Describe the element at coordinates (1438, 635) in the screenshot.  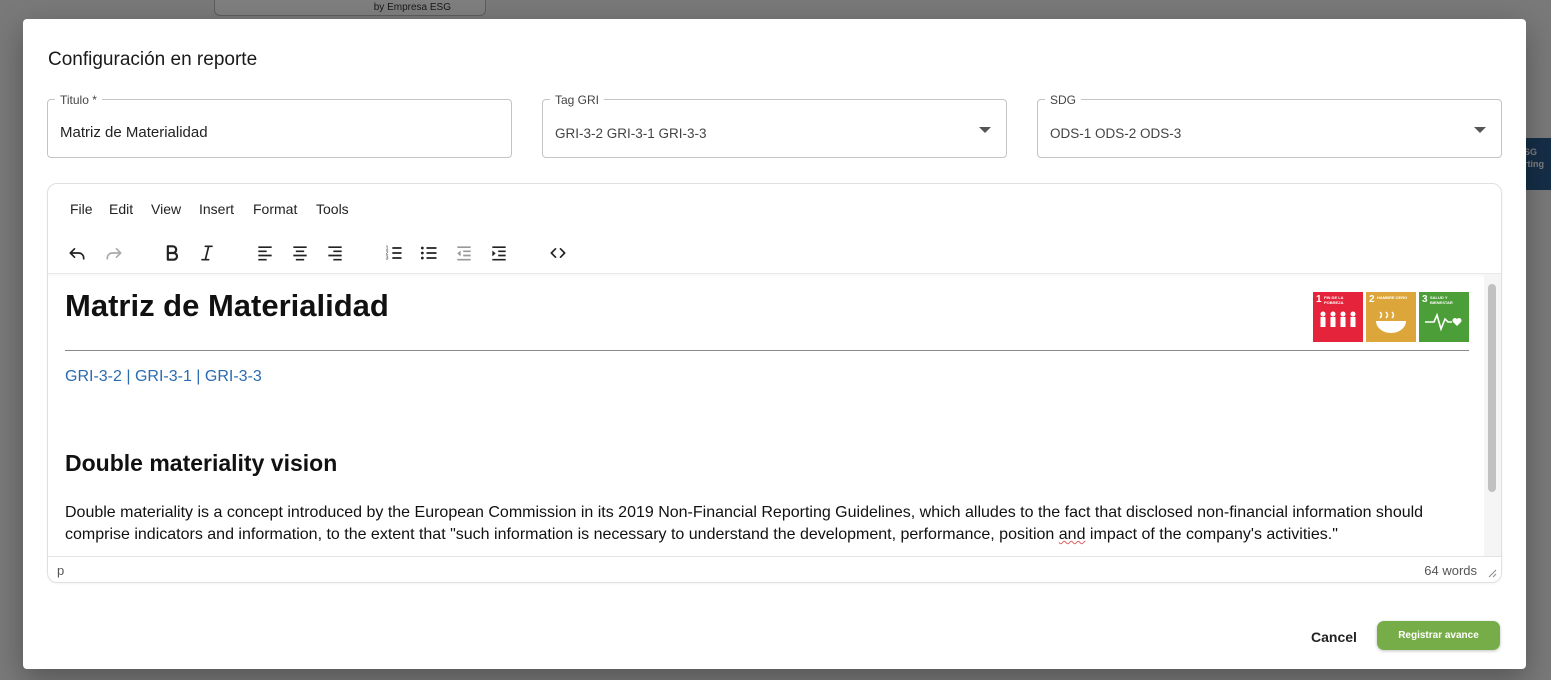
I see `registrar-avance-button: Registrar avance` at that location.